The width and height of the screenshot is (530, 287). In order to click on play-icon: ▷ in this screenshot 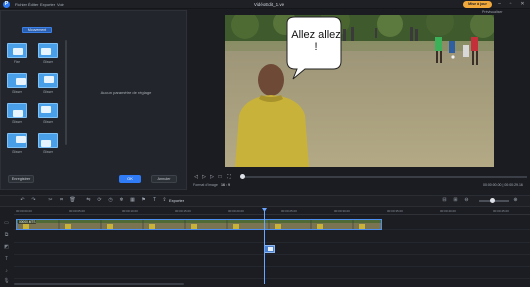, I will do `click(204, 177)`.